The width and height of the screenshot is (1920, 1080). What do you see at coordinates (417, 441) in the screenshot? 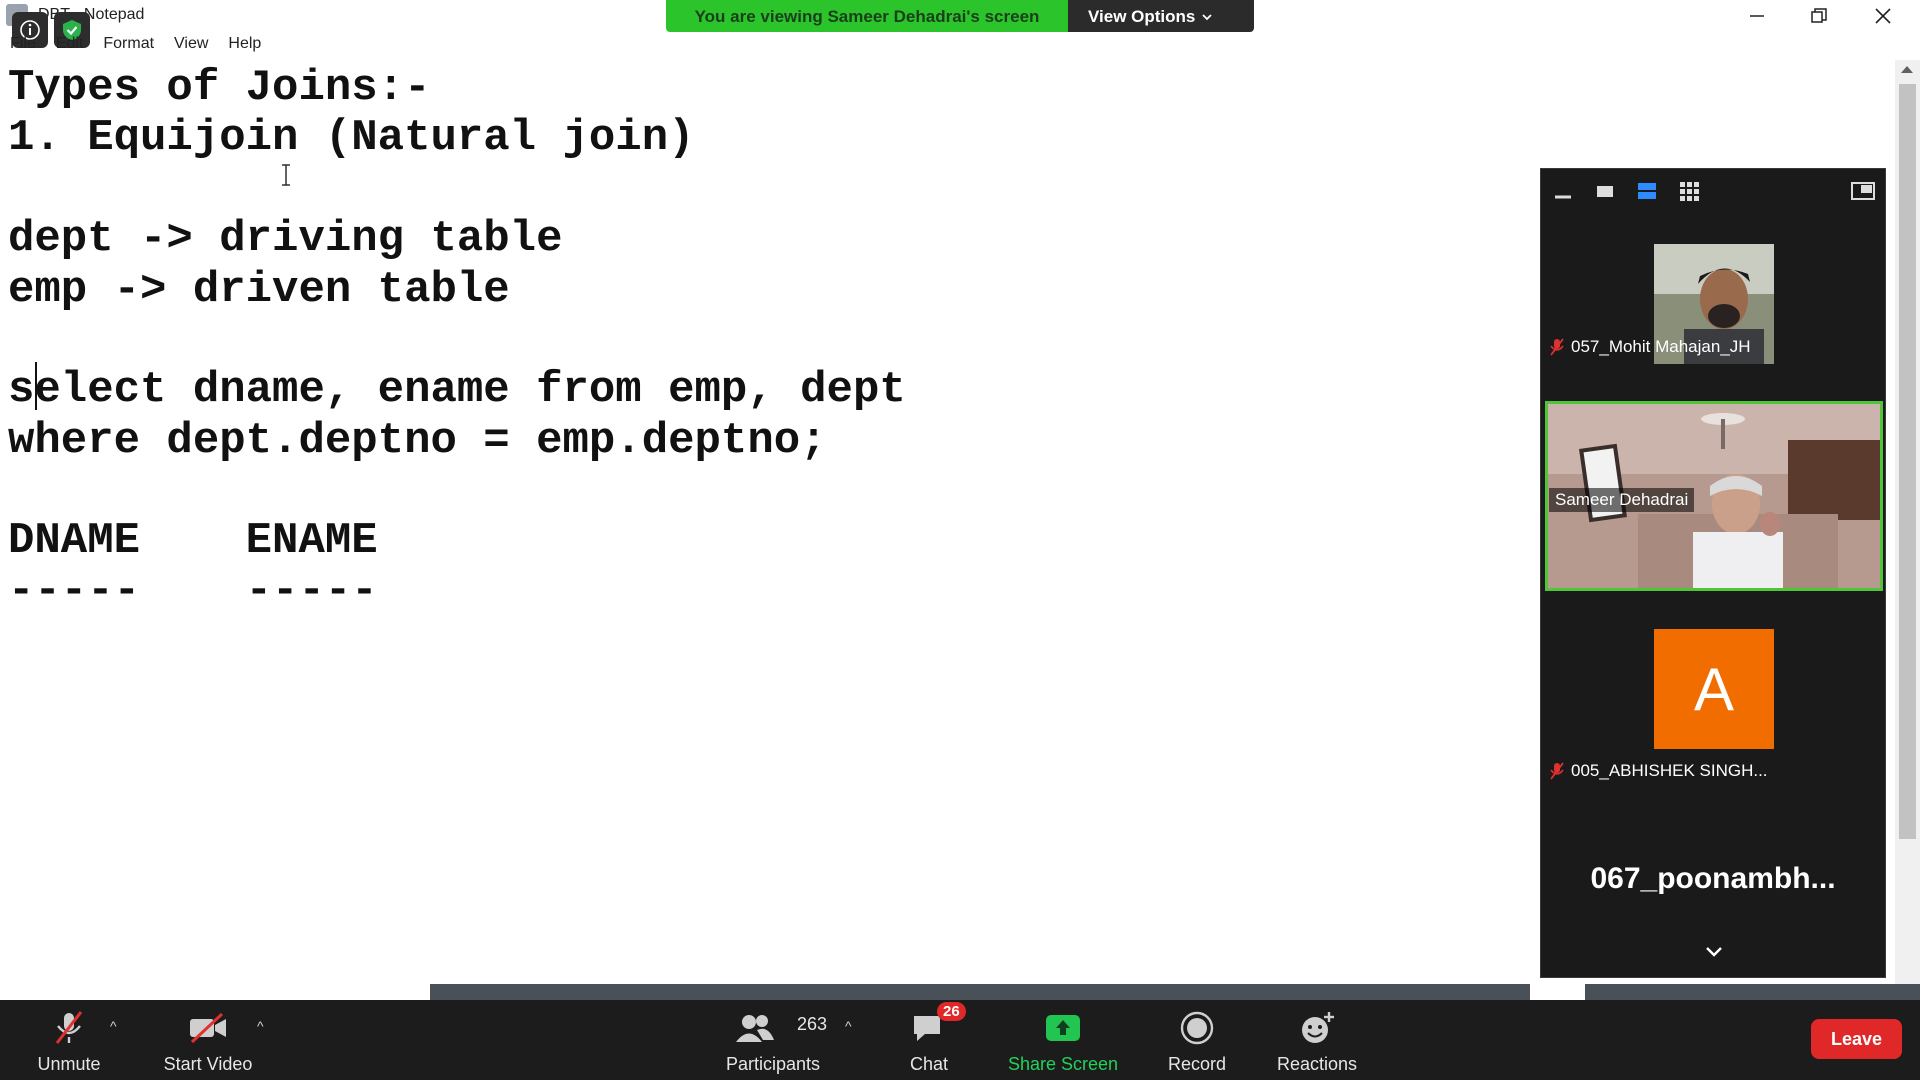
I see `editor-line: where dept.deptno = emp.deptno;` at bounding box center [417, 441].